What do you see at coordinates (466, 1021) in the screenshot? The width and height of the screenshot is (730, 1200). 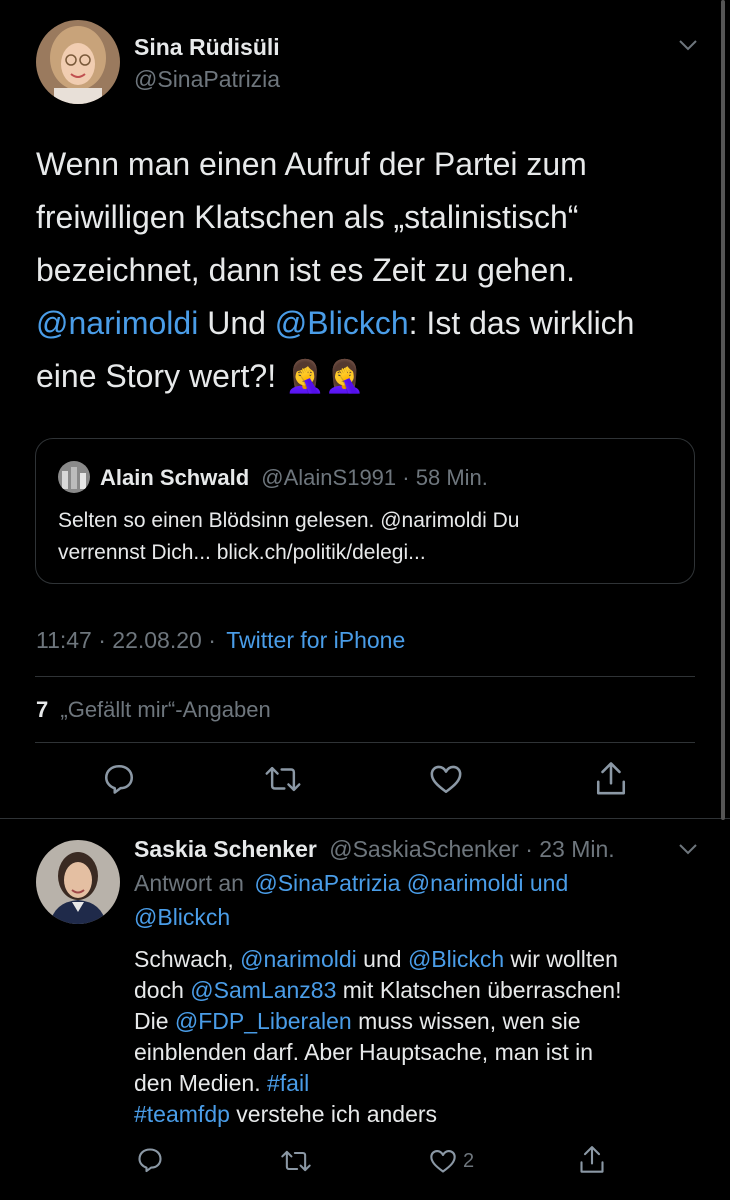 I see `text-span: muss wissen, wen sie` at bounding box center [466, 1021].